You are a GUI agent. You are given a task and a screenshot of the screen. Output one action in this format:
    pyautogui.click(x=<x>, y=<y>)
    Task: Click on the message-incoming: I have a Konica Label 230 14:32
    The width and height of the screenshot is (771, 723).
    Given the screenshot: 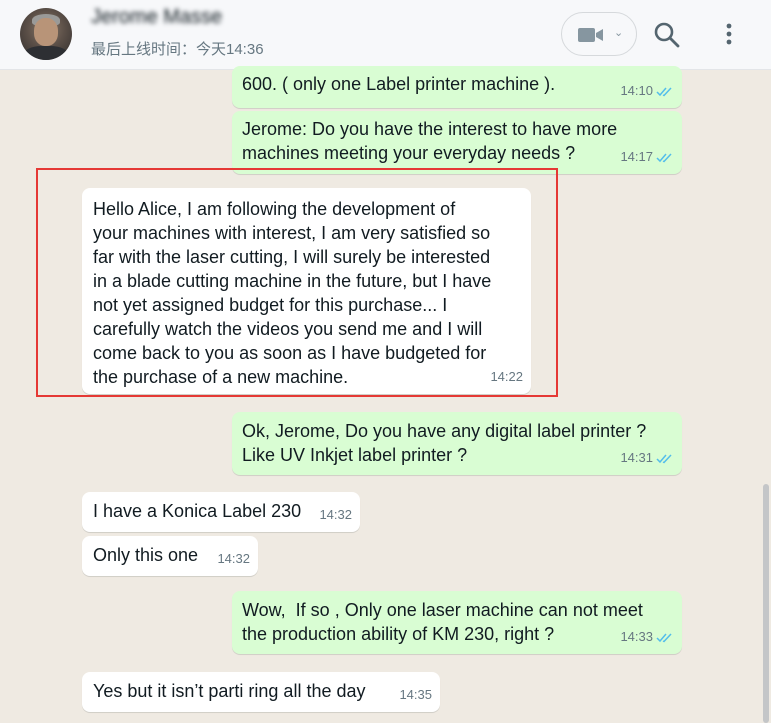 What is the action you would take?
    pyautogui.click(x=221, y=512)
    